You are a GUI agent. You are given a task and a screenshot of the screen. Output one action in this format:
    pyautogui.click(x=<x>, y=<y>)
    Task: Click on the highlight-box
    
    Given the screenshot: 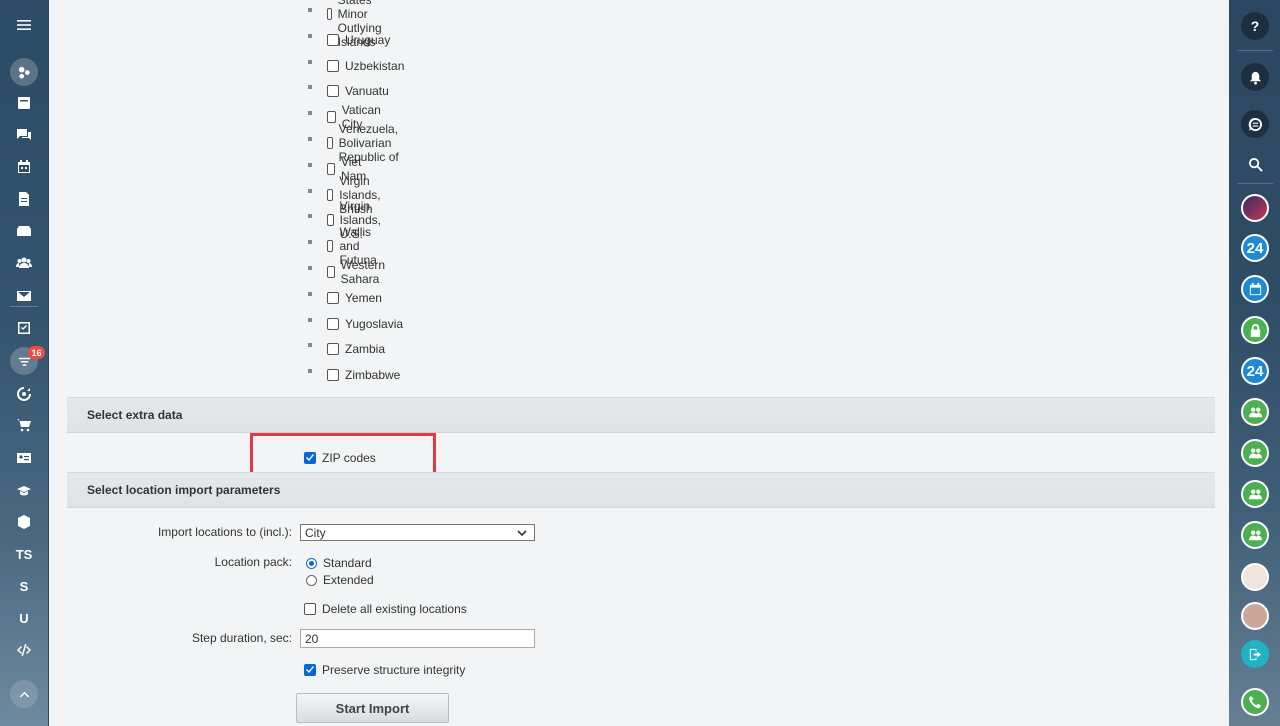 What is the action you would take?
    pyautogui.click(x=343, y=454)
    